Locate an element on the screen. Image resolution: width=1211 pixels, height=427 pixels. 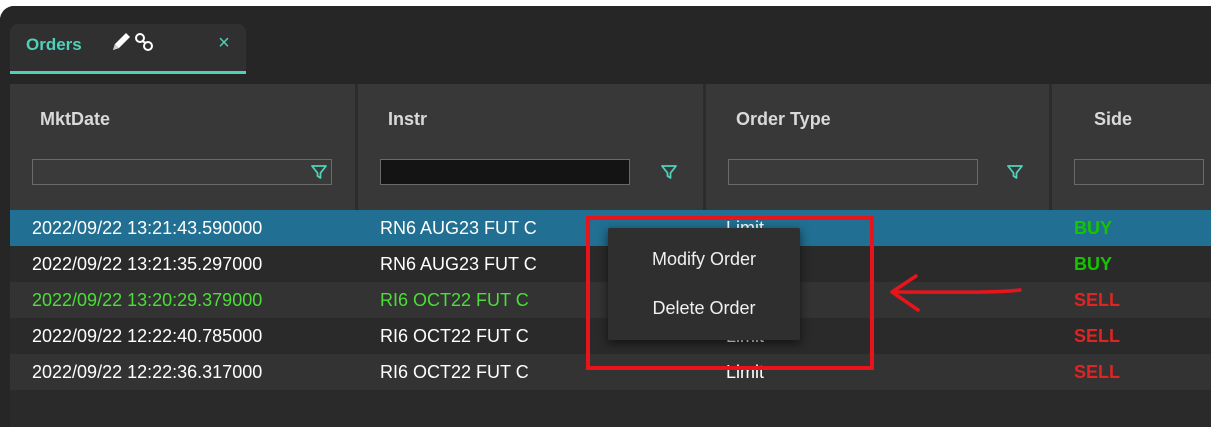
column-title-instr: Instr is located at coordinates (408, 119).